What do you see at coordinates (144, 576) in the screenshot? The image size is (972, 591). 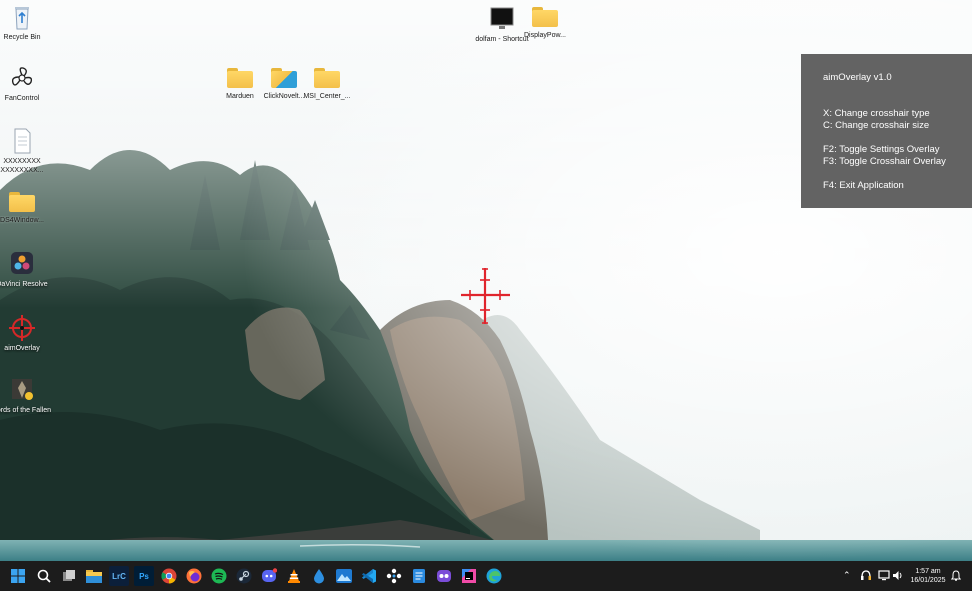 I see `photoshop-icon: Ps` at bounding box center [144, 576].